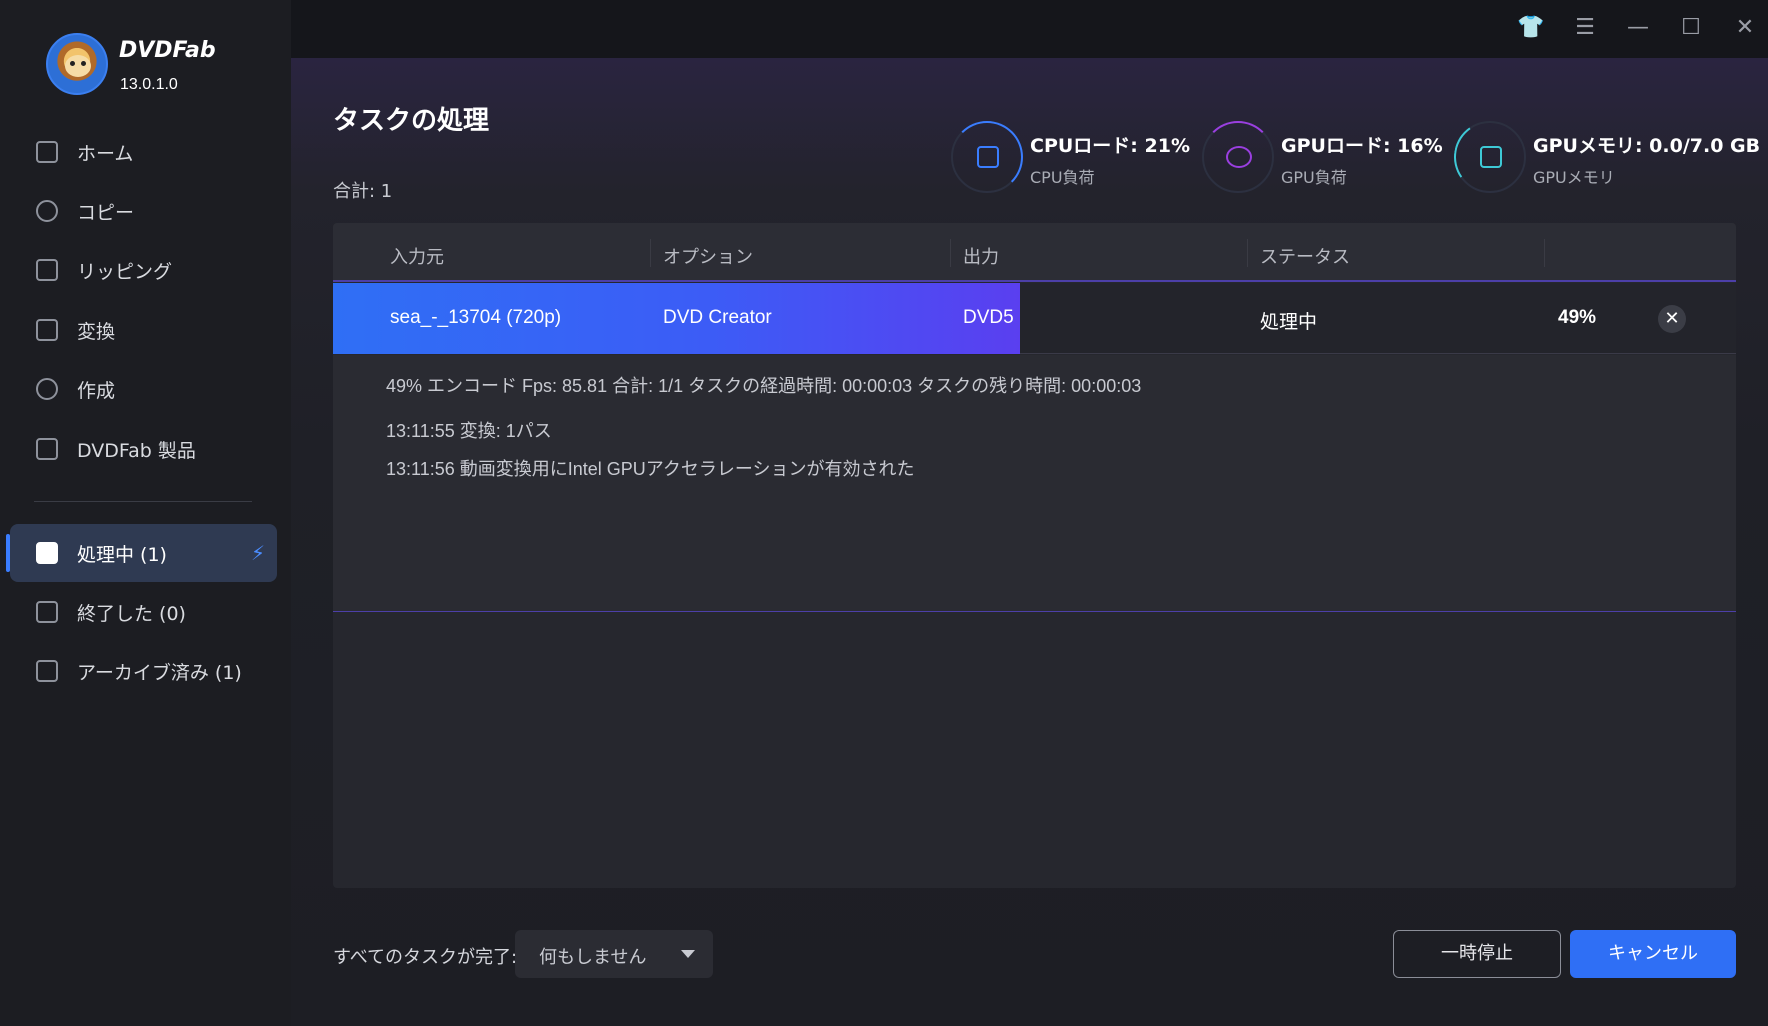  What do you see at coordinates (1574, 177) in the screenshot?
I see `gpu-memory-label: GPUメモリ` at bounding box center [1574, 177].